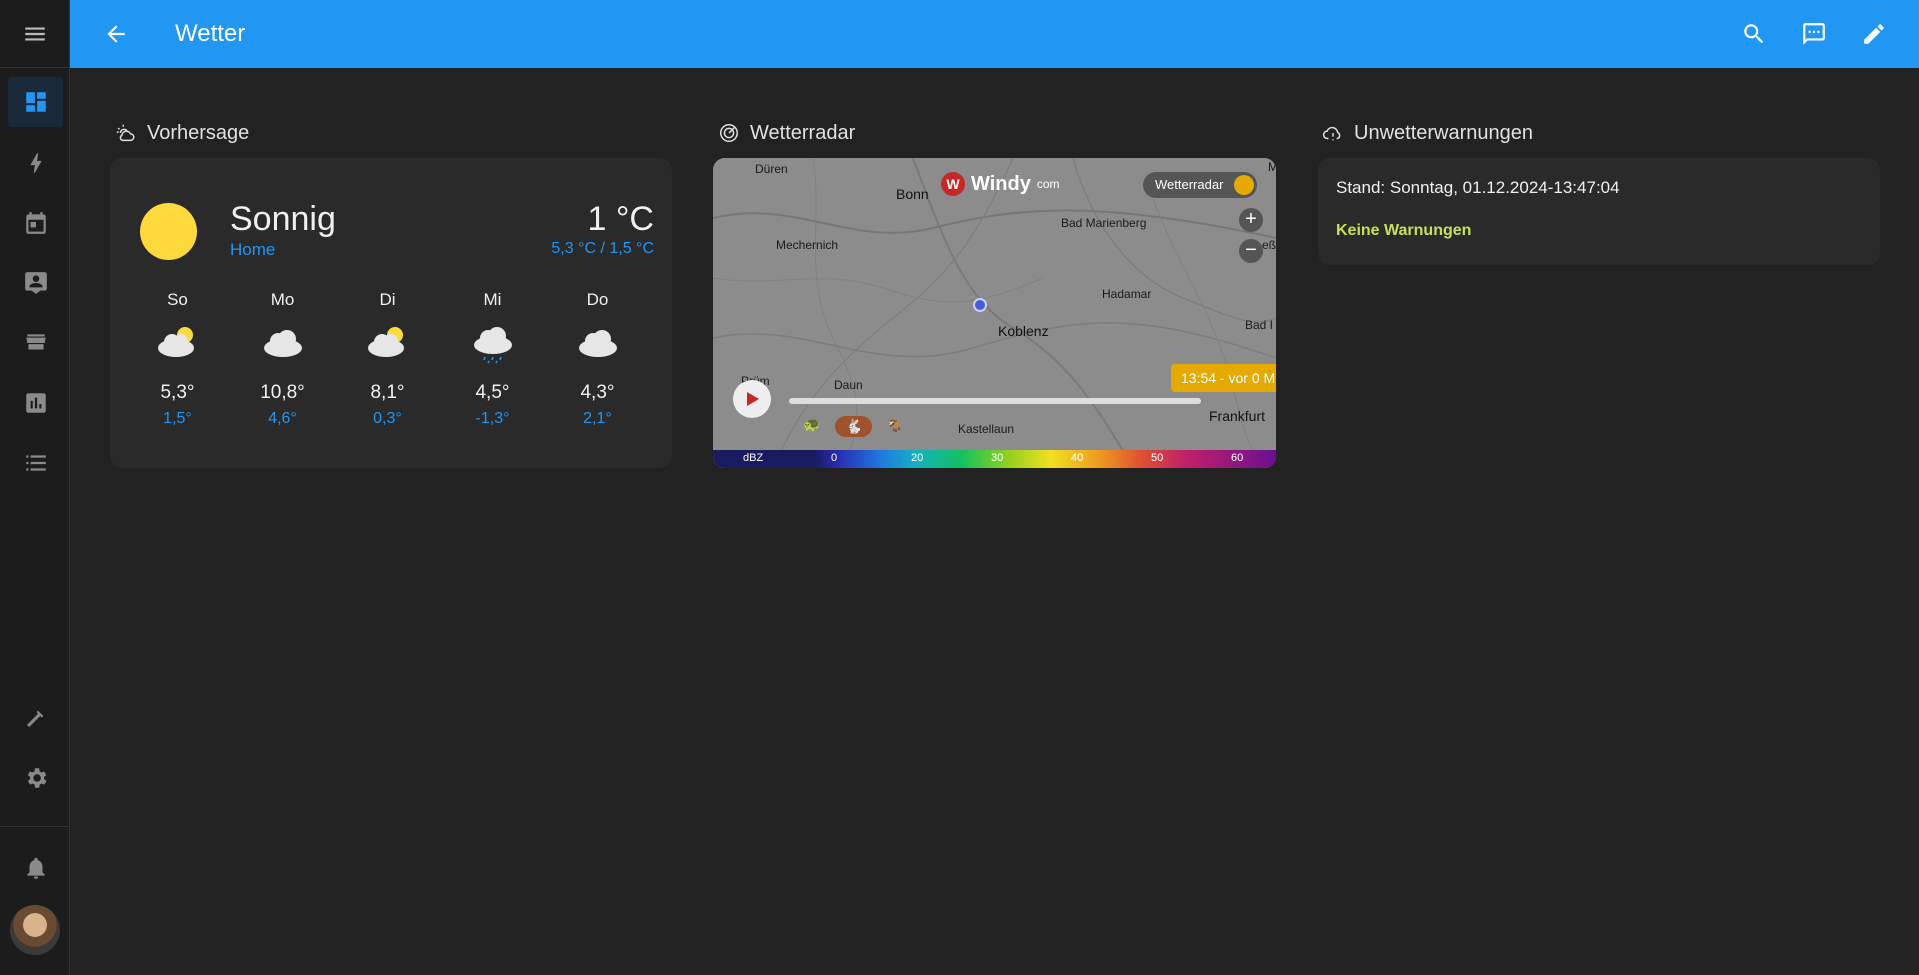 This screenshot has width=1919, height=975. Describe the element at coordinates (1127, 294) in the screenshot. I see `map-label: Hadamar` at that location.